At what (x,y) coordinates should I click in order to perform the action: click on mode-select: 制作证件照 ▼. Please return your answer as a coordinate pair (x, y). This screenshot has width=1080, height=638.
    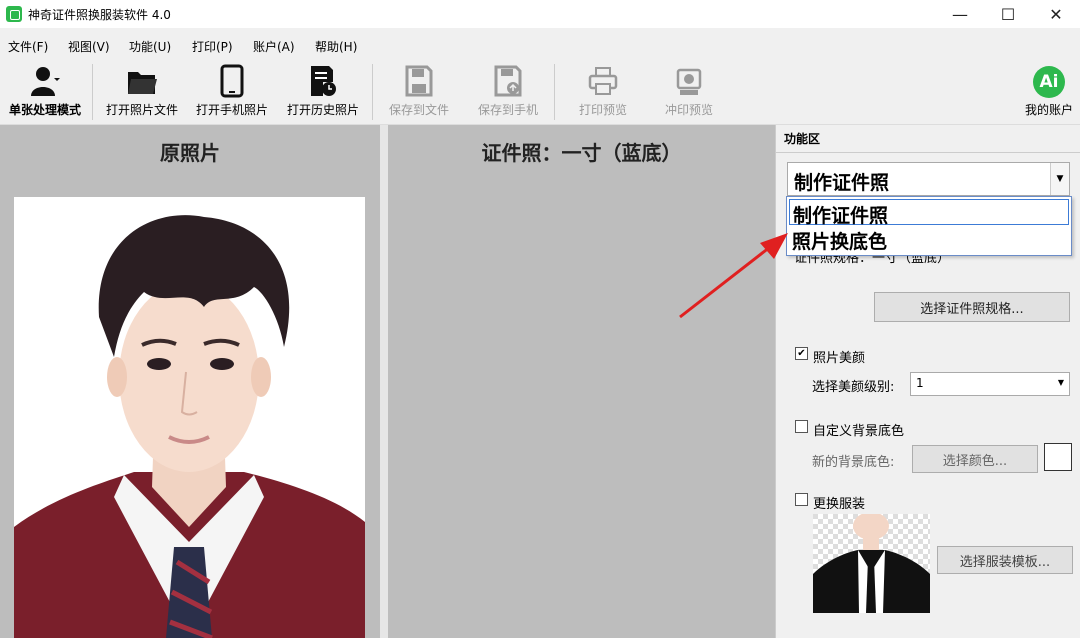
    Looking at the image, I should click on (928, 179).